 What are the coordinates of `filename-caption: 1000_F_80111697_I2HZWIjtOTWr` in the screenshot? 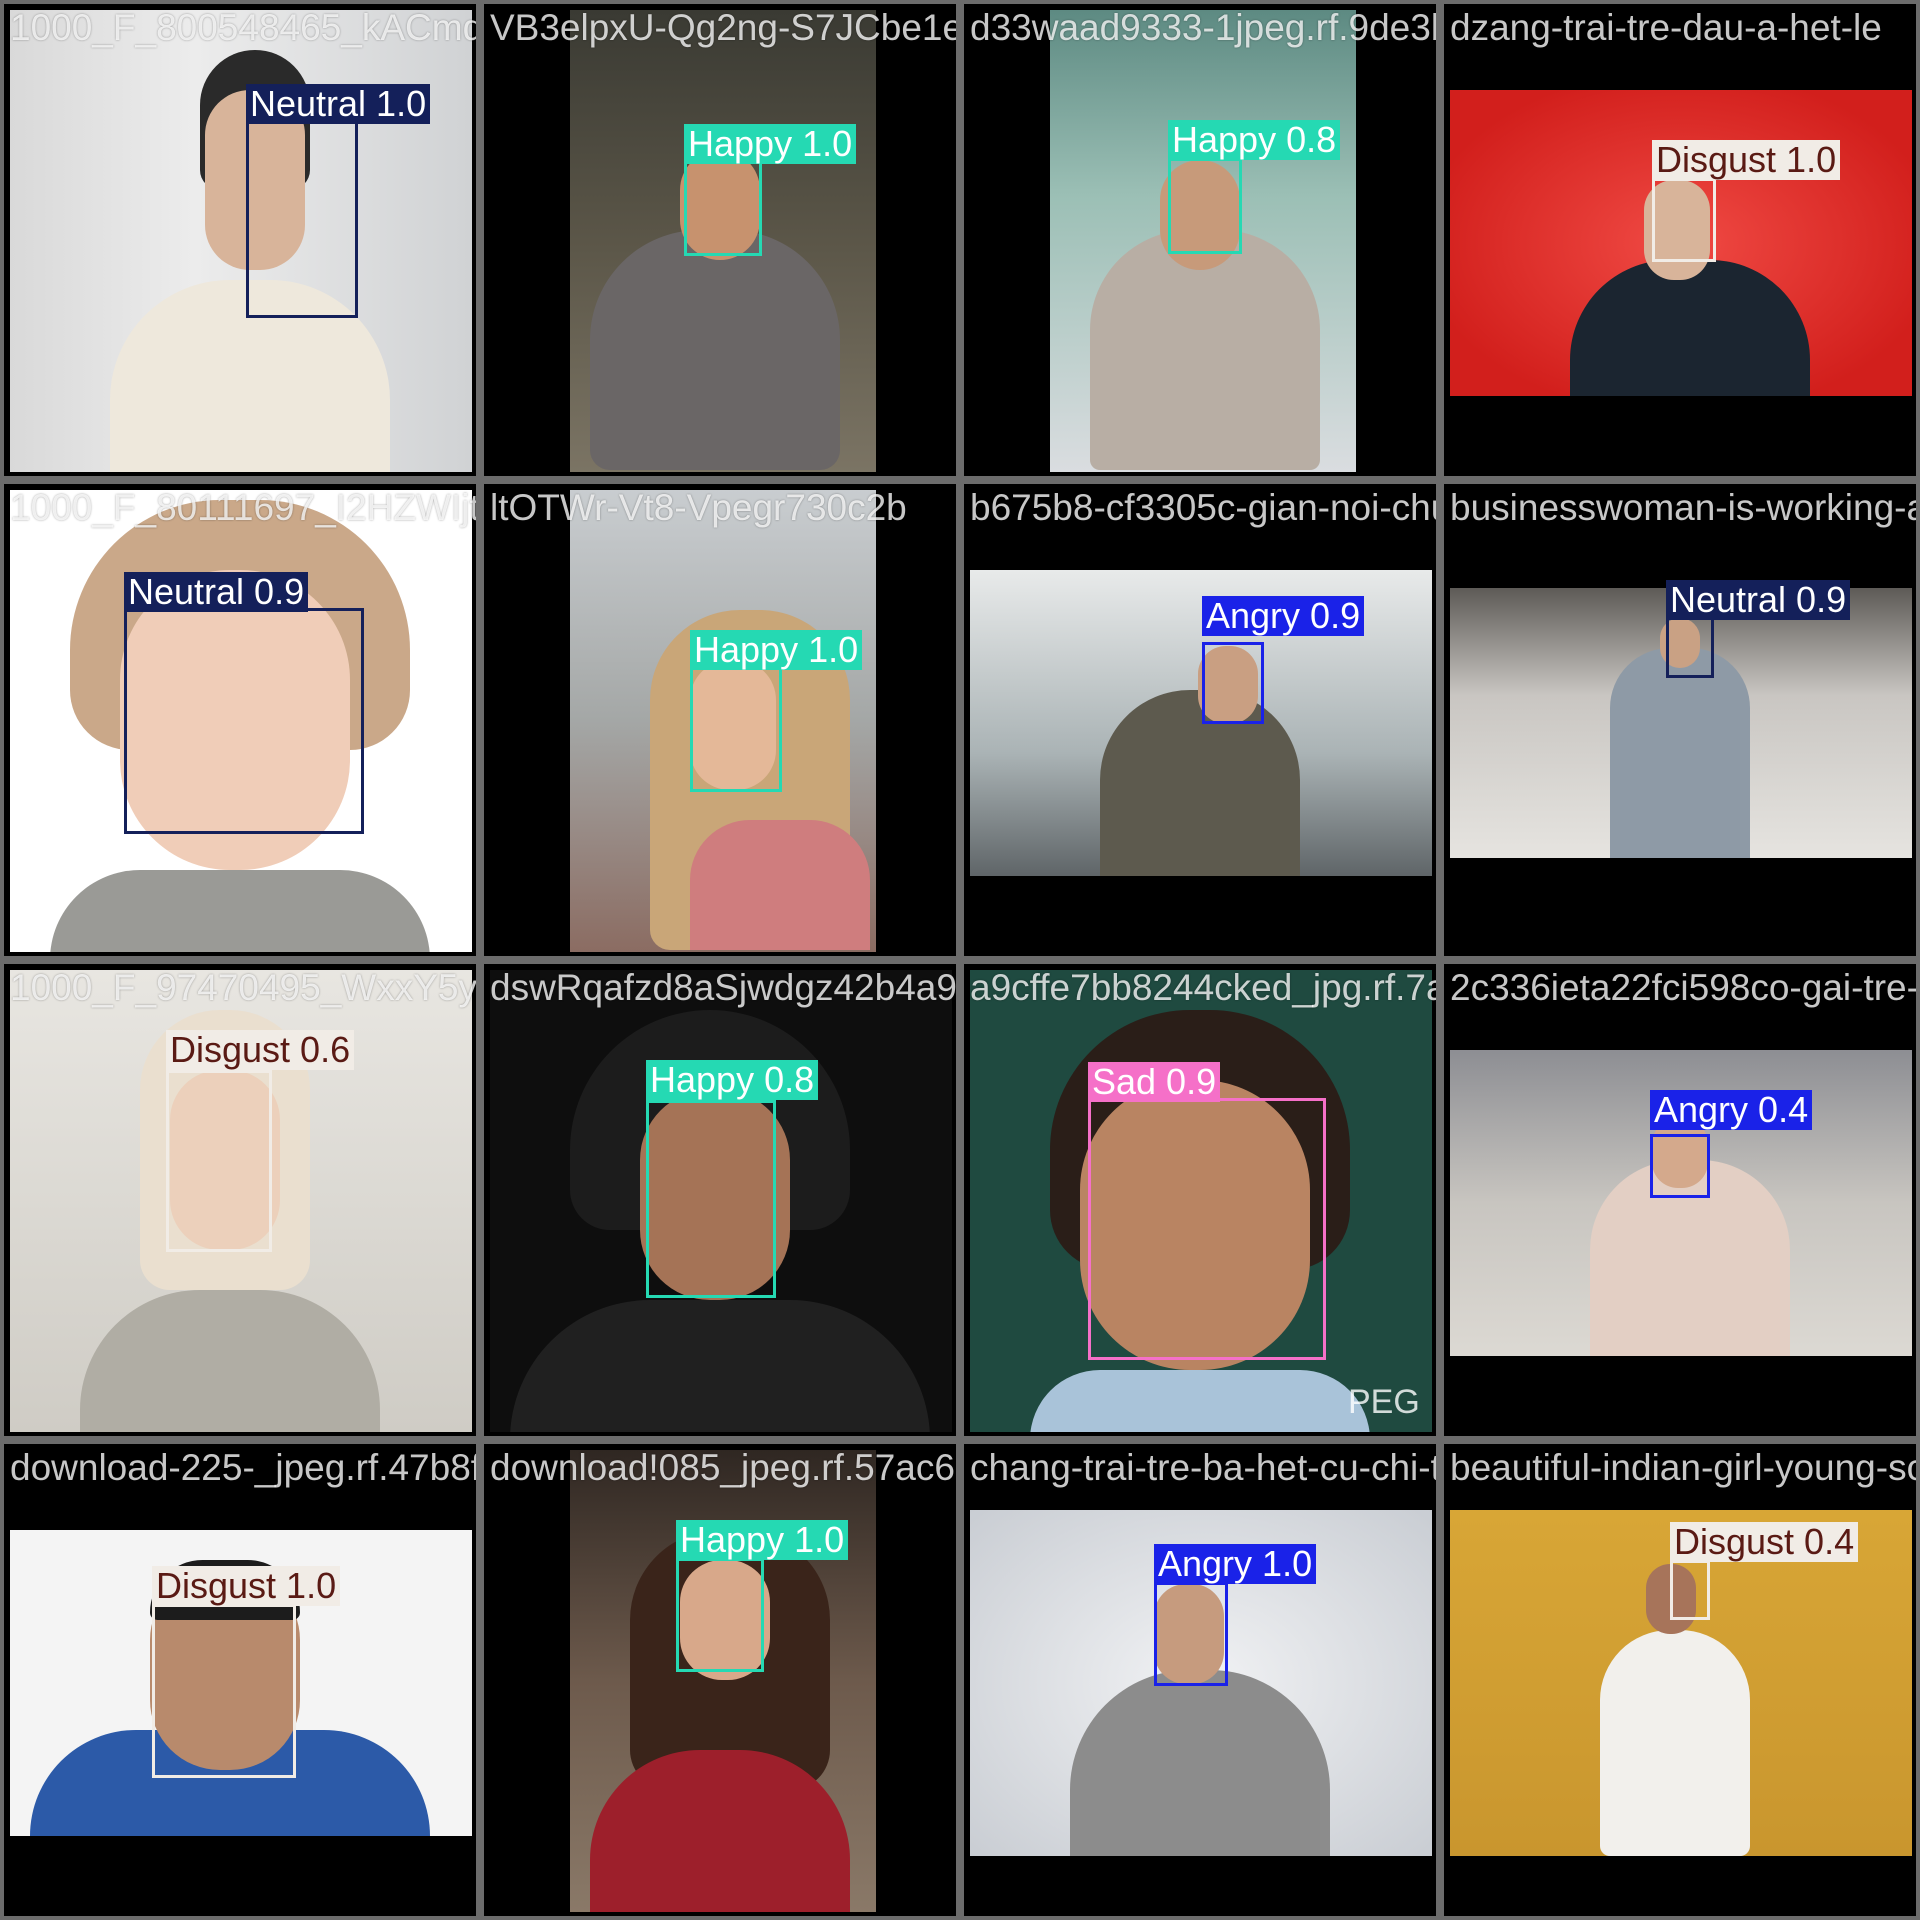 It's located at (245, 507).